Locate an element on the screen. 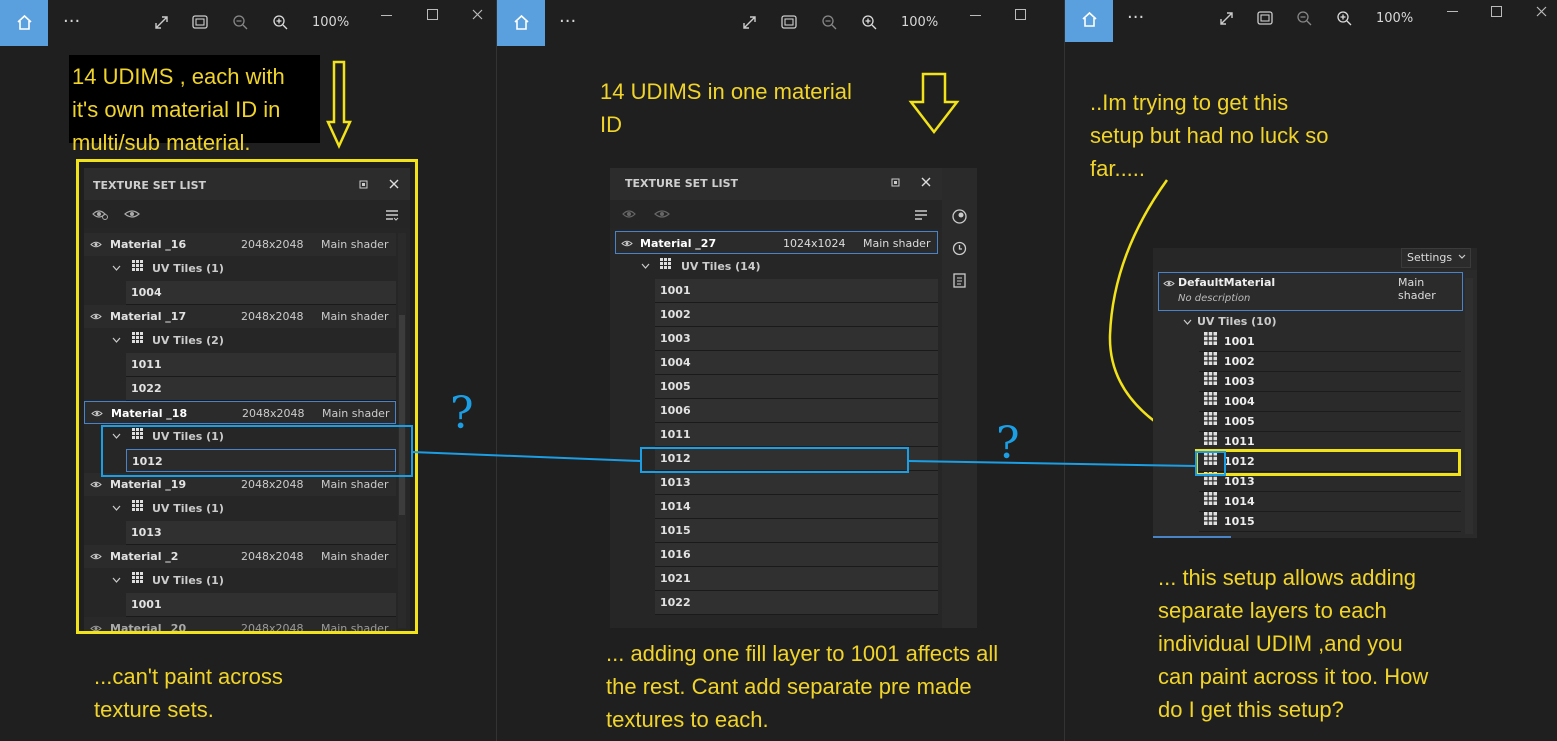 The height and width of the screenshot is (741, 1557). connector-lines is located at coordinates (804, 459).